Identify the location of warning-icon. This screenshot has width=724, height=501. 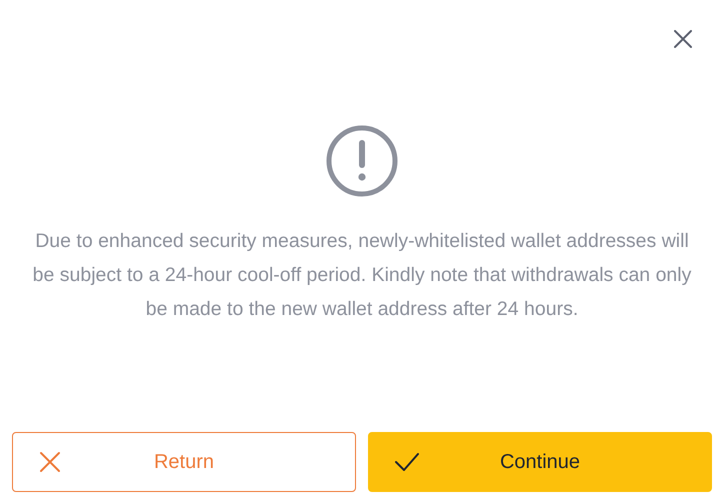
(362, 161).